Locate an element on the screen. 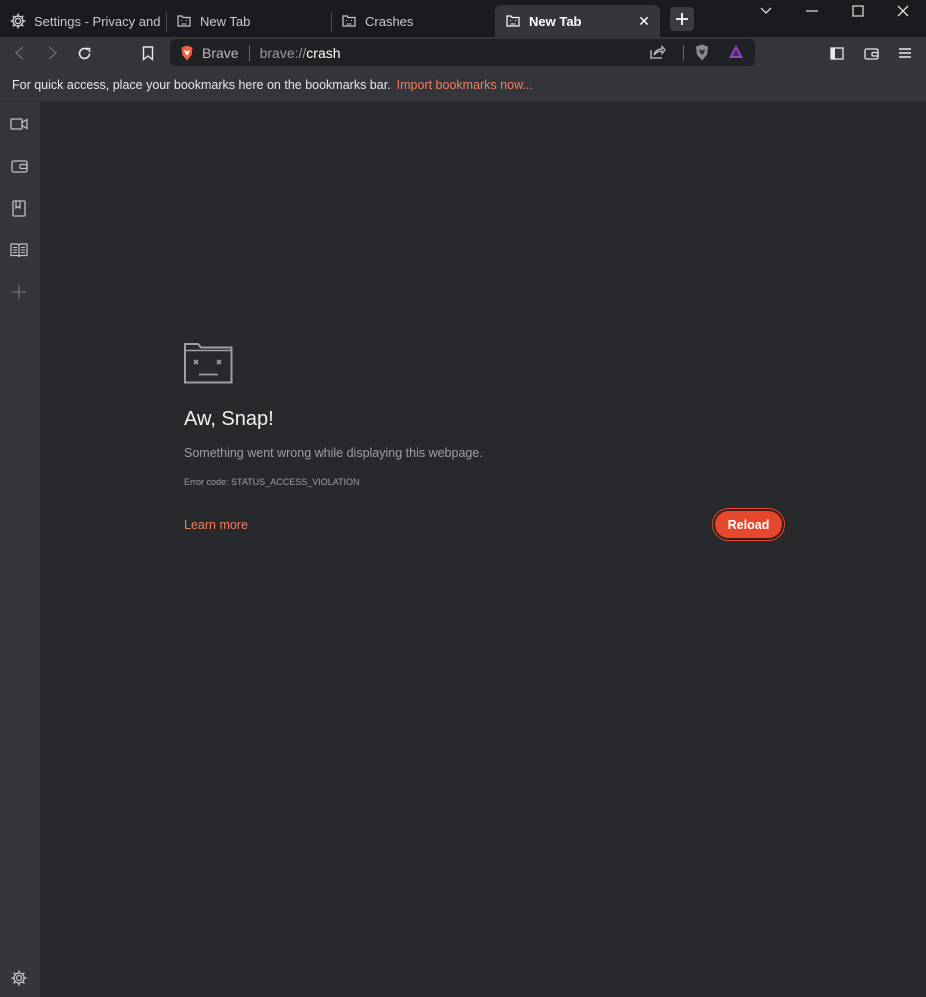  tab-new-tab: New Tab is located at coordinates (248, 21).